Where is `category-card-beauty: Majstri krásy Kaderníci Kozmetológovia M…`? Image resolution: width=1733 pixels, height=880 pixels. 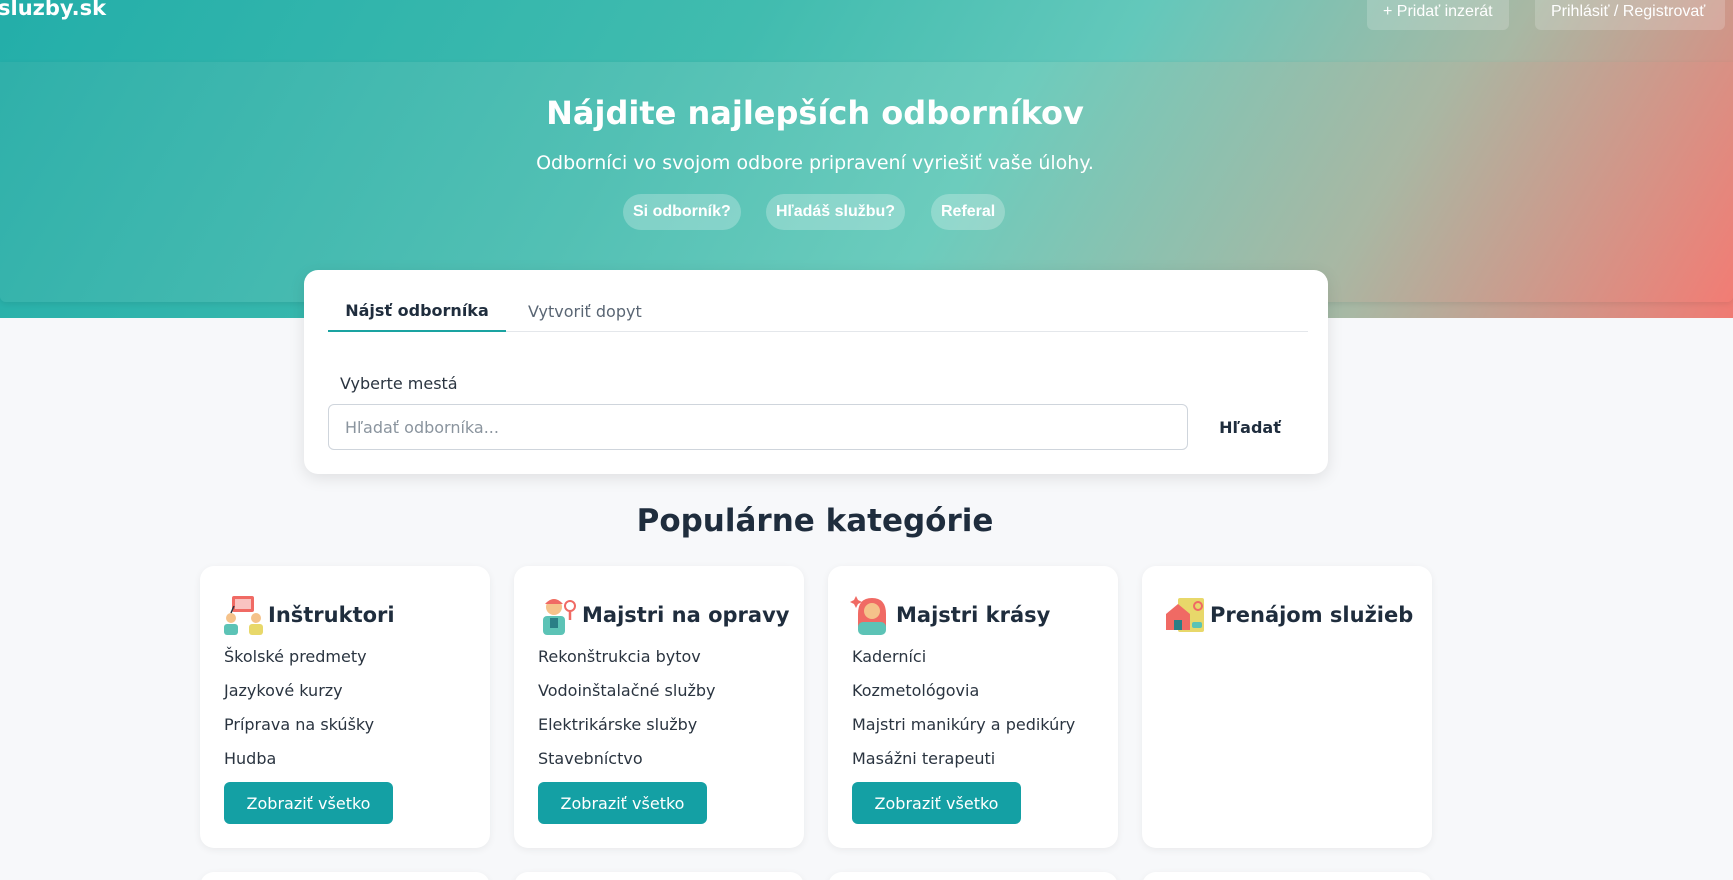 category-card-beauty: Majstri krásy Kaderníci Kozmetológovia M… is located at coordinates (973, 707).